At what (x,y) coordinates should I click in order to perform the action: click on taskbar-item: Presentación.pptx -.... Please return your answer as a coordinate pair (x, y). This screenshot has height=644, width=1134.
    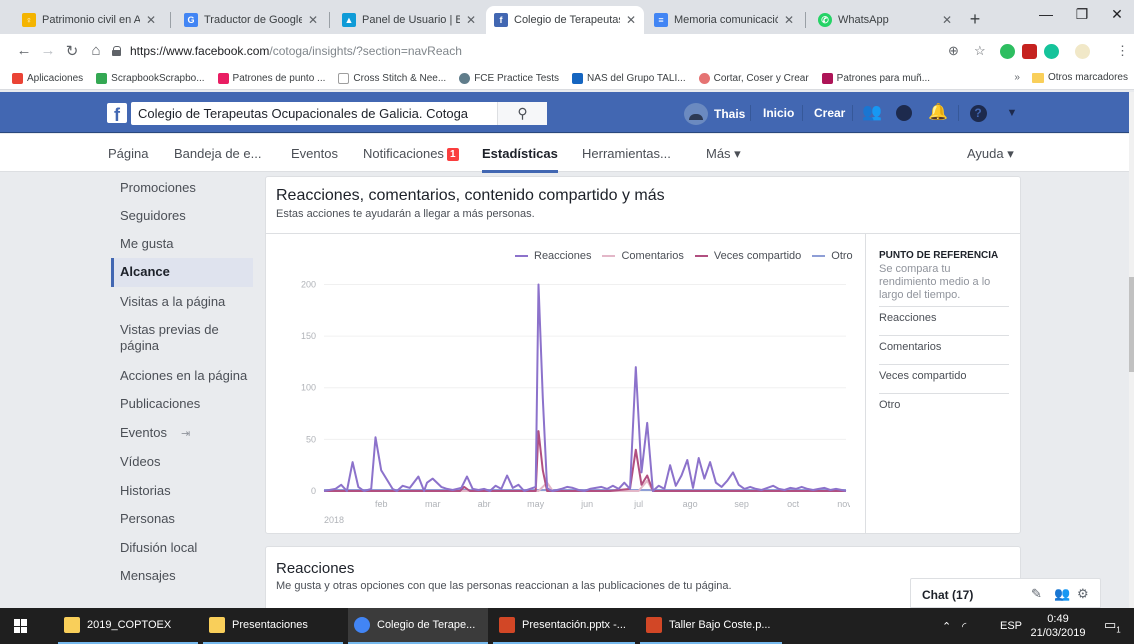
    Looking at the image, I should click on (564, 626).